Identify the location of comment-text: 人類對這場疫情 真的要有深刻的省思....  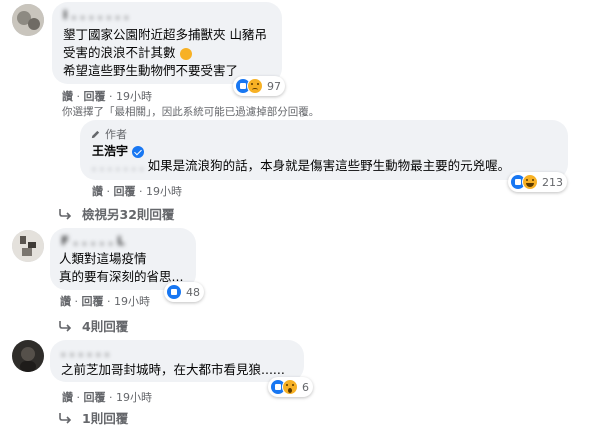
(121, 267).